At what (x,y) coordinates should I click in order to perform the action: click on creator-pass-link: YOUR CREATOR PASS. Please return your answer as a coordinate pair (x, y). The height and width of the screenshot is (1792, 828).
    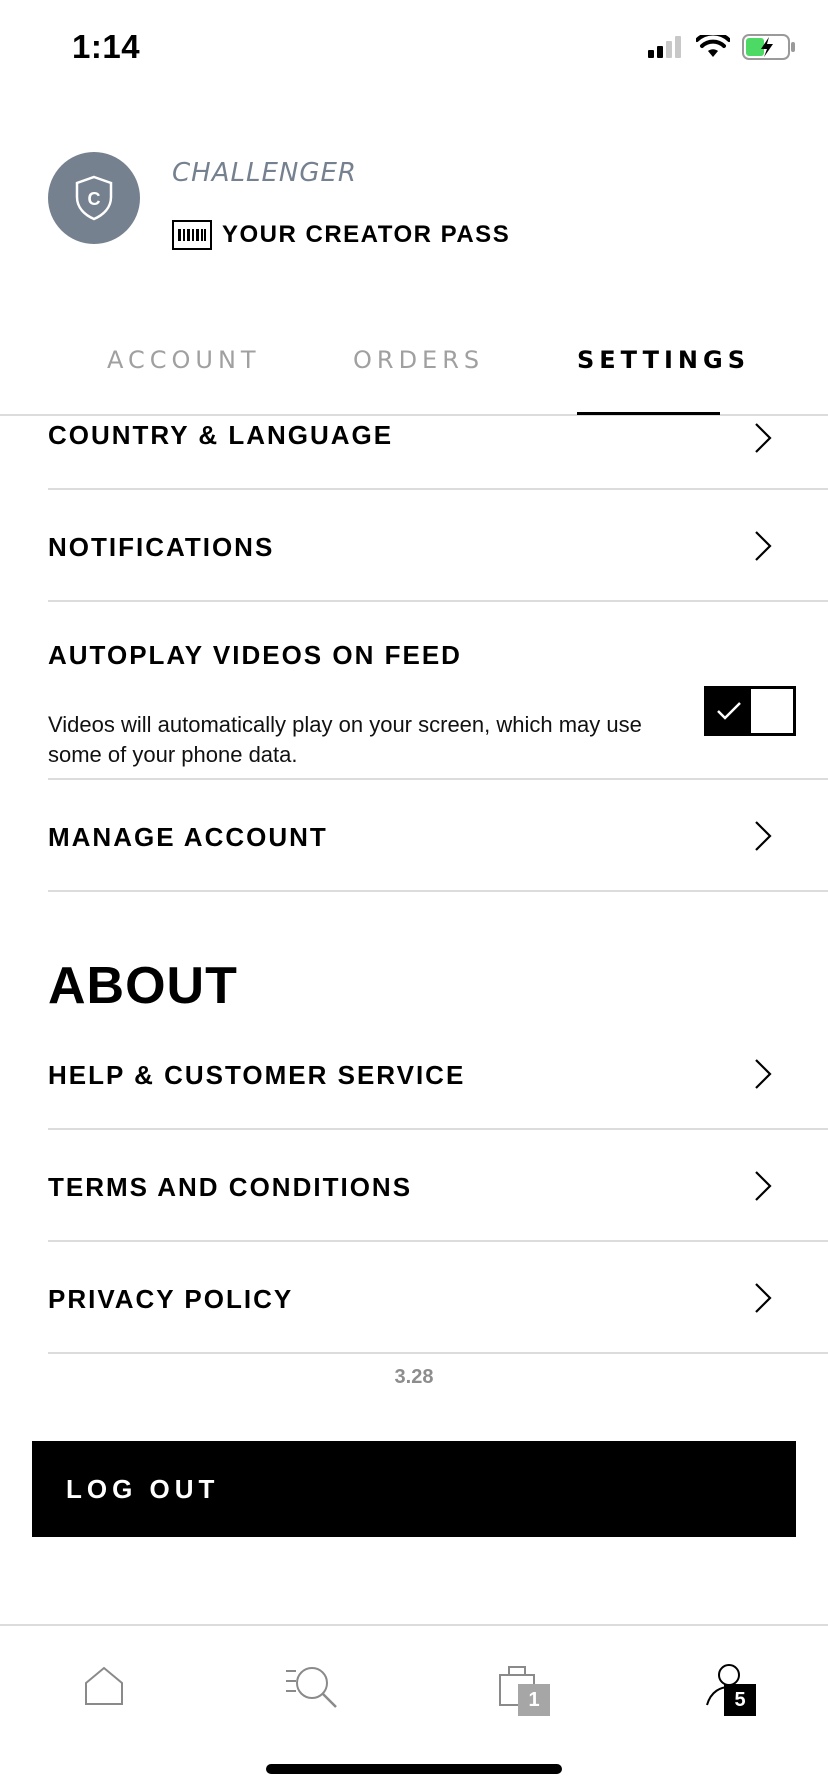
    Looking at the image, I should click on (341, 235).